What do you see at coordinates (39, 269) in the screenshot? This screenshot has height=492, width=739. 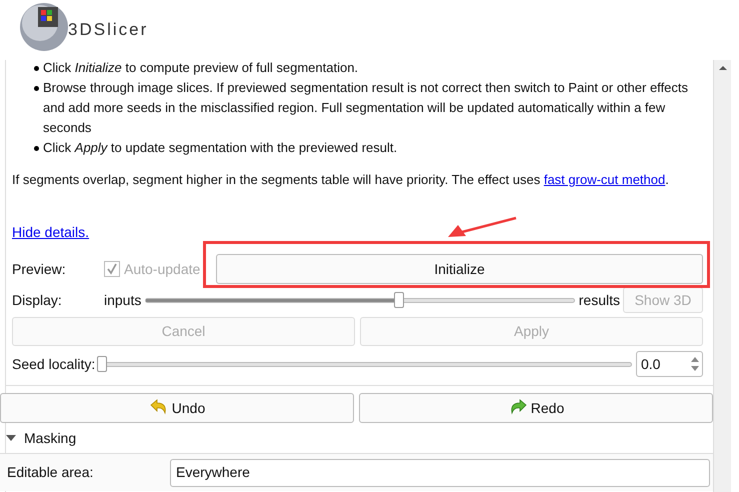 I see `preview-label: Preview:` at bounding box center [39, 269].